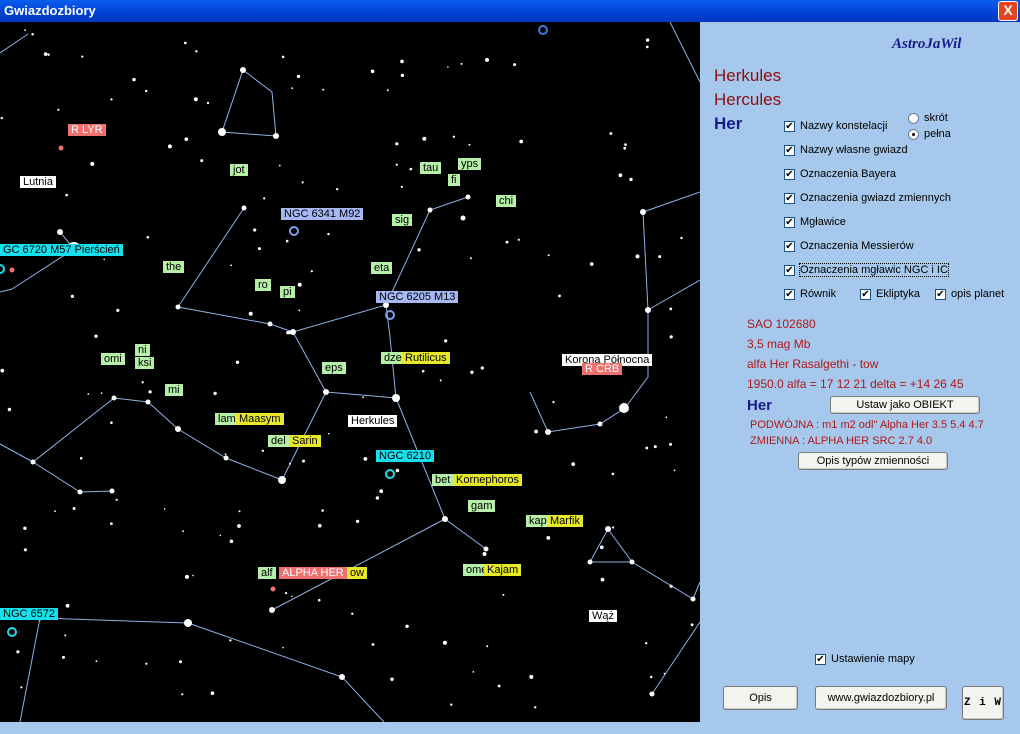  I want to click on checkbox-ecliptic: ✔ Ekliptyka, so click(890, 294).